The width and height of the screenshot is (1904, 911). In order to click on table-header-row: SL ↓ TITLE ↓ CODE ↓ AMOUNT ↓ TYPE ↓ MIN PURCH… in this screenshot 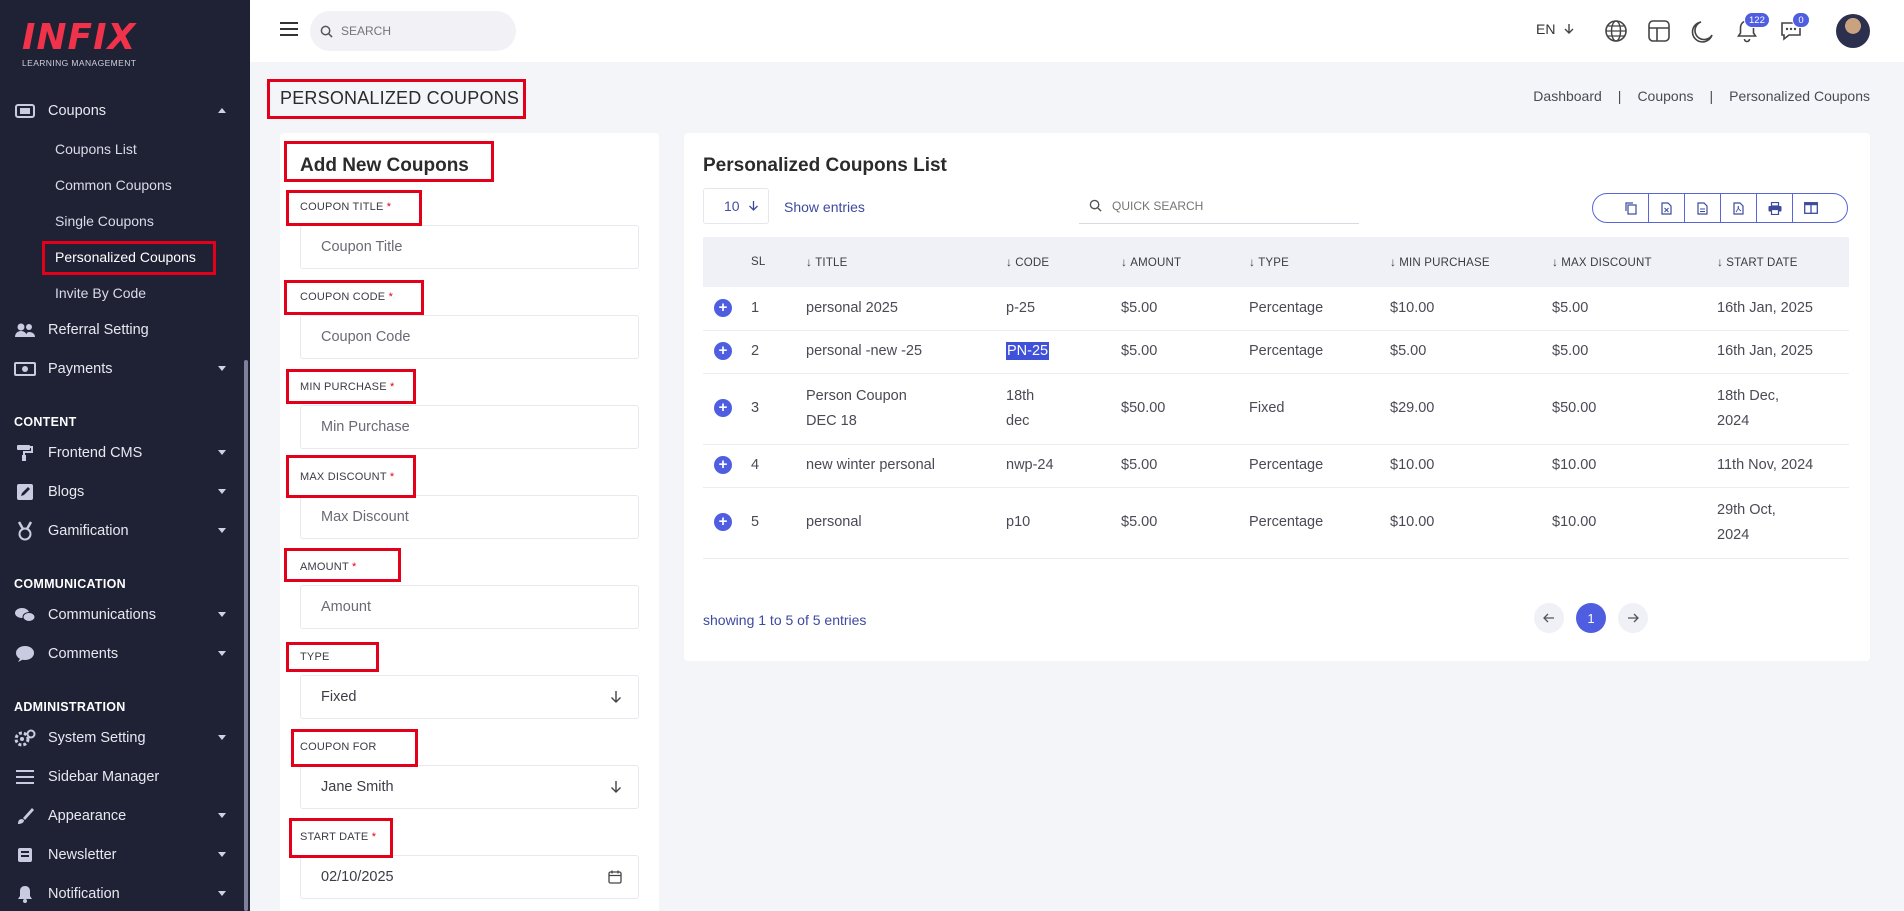, I will do `click(1276, 262)`.